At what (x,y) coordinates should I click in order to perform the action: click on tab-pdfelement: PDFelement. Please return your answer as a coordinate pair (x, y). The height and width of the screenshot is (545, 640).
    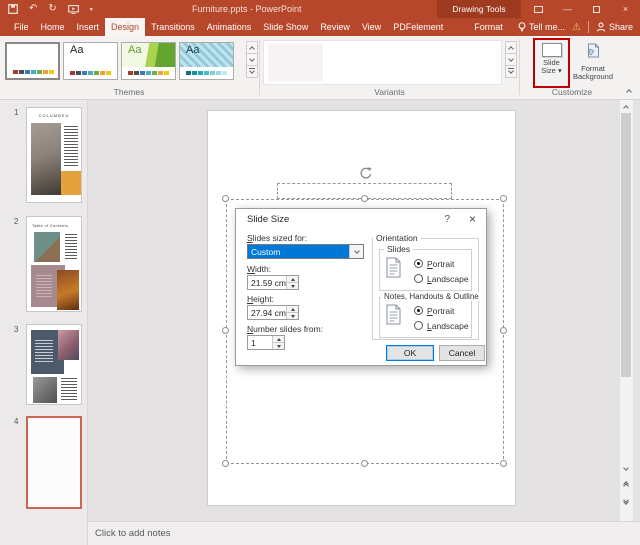
    Looking at the image, I should click on (418, 27).